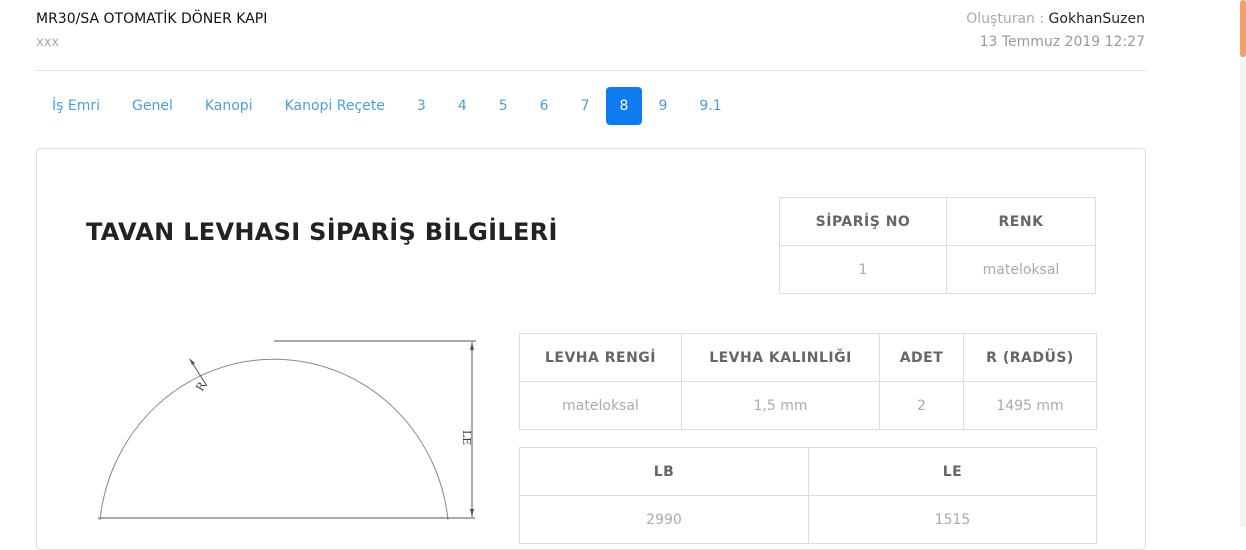  What do you see at coordinates (710, 106) in the screenshot?
I see `tab-9-1: 9.1` at bounding box center [710, 106].